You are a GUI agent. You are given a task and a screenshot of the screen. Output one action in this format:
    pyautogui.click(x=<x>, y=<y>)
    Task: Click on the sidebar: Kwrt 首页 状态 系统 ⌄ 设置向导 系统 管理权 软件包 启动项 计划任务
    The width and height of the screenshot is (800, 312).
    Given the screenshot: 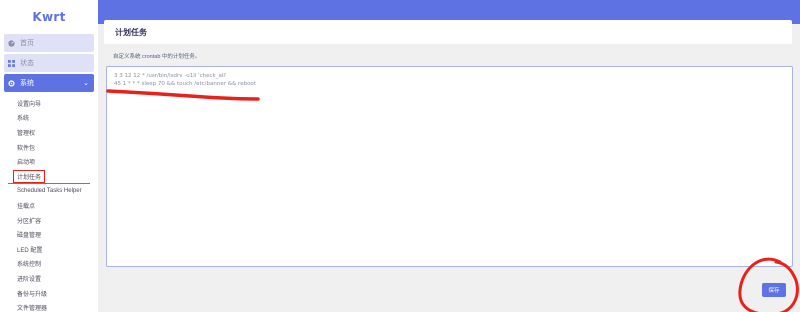 What is the action you would take?
    pyautogui.click(x=49, y=156)
    